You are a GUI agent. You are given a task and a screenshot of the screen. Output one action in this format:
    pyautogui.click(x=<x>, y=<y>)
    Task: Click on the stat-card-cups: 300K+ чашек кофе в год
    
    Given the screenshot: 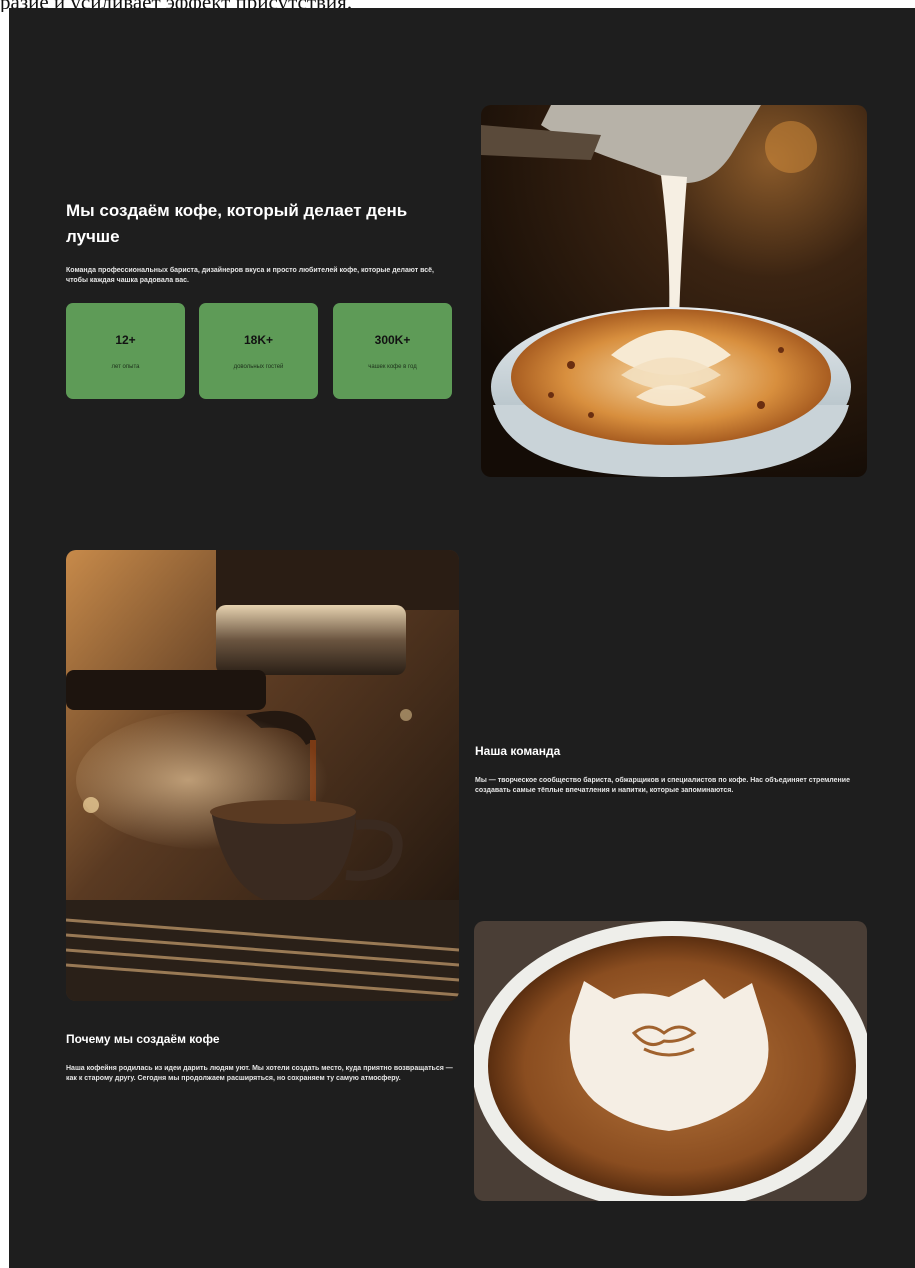 What is the action you would take?
    pyautogui.click(x=392, y=351)
    